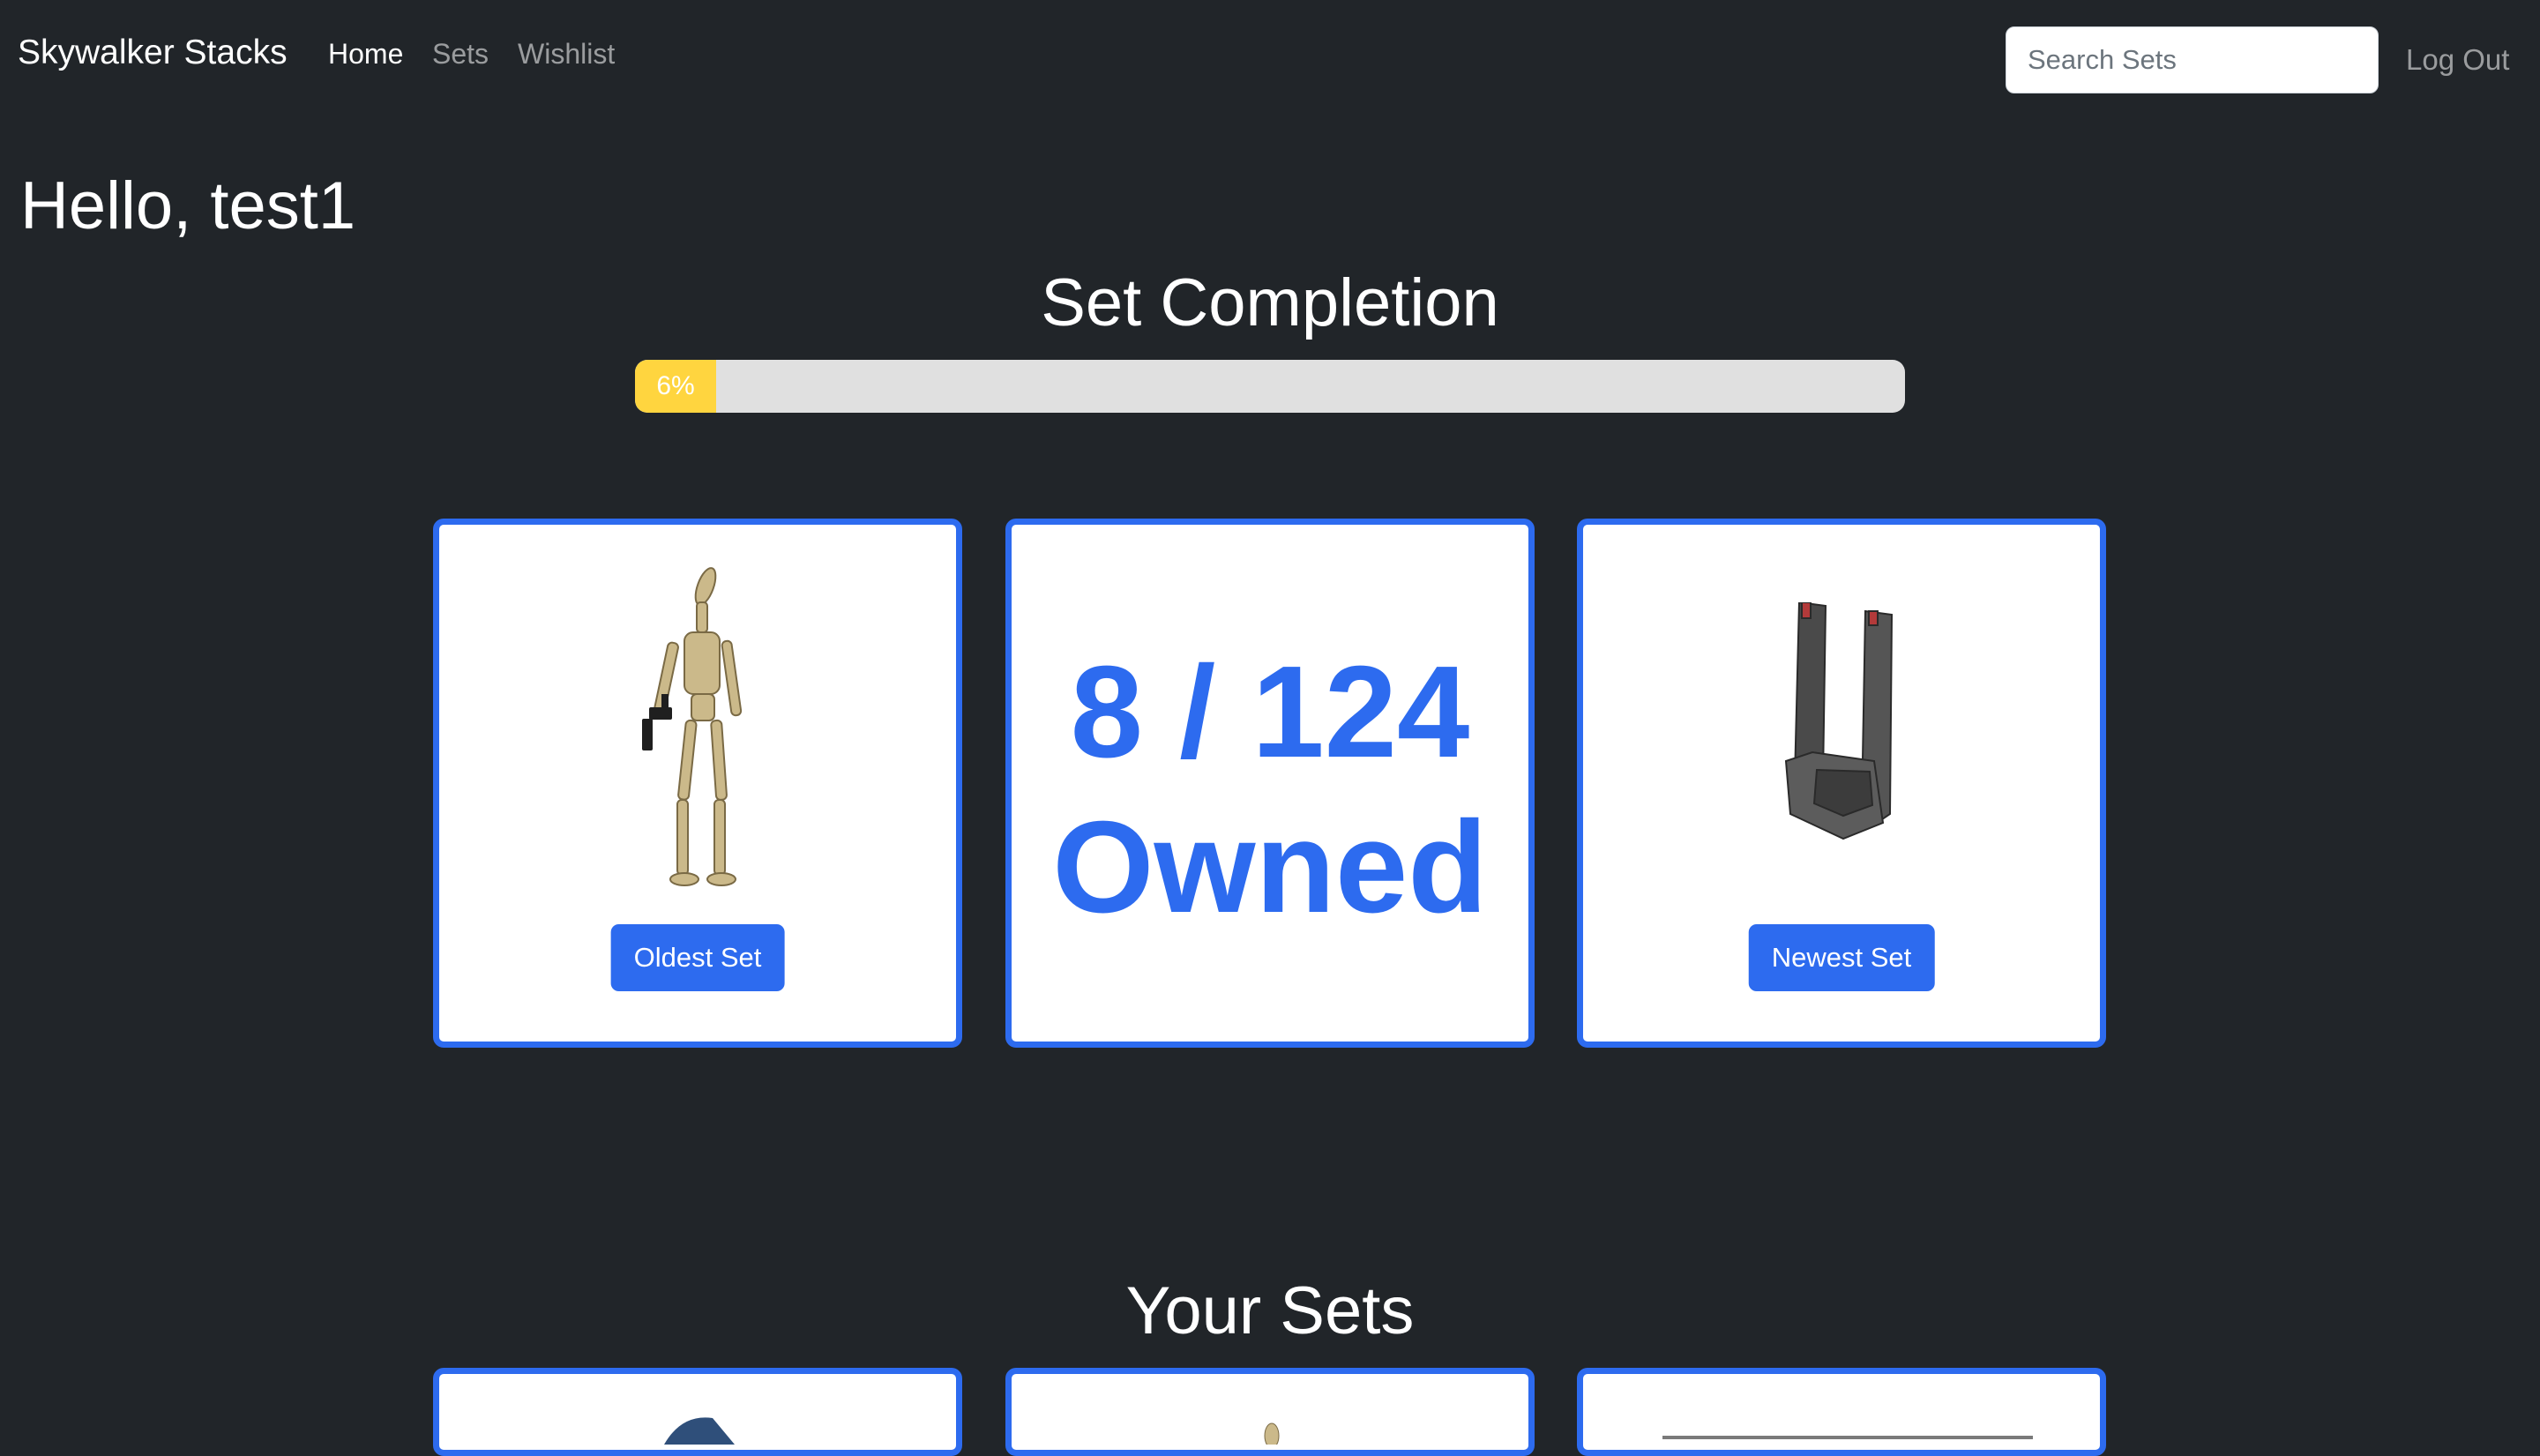  I want to click on owned-count-value: 8 / 124, so click(1270, 712).